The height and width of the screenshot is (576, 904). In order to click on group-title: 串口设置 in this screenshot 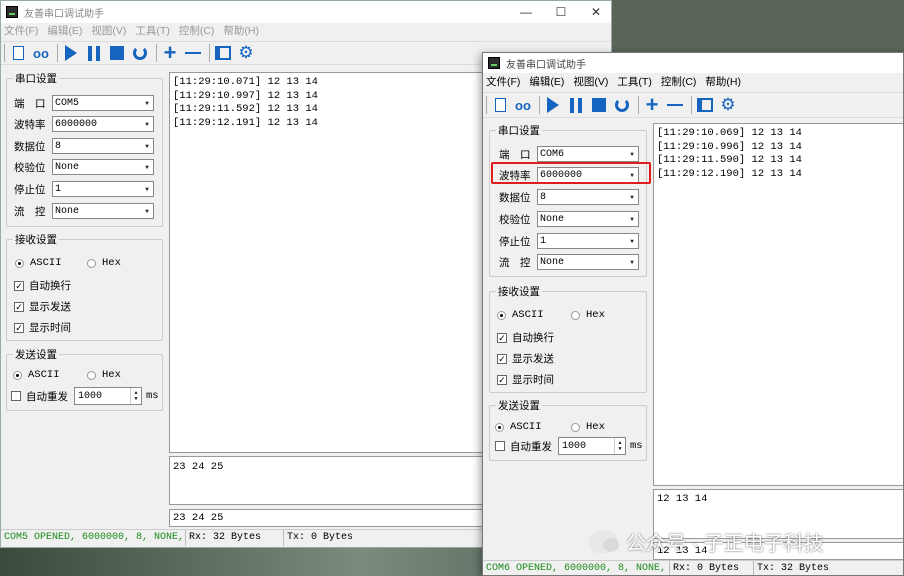, I will do `click(519, 130)`.